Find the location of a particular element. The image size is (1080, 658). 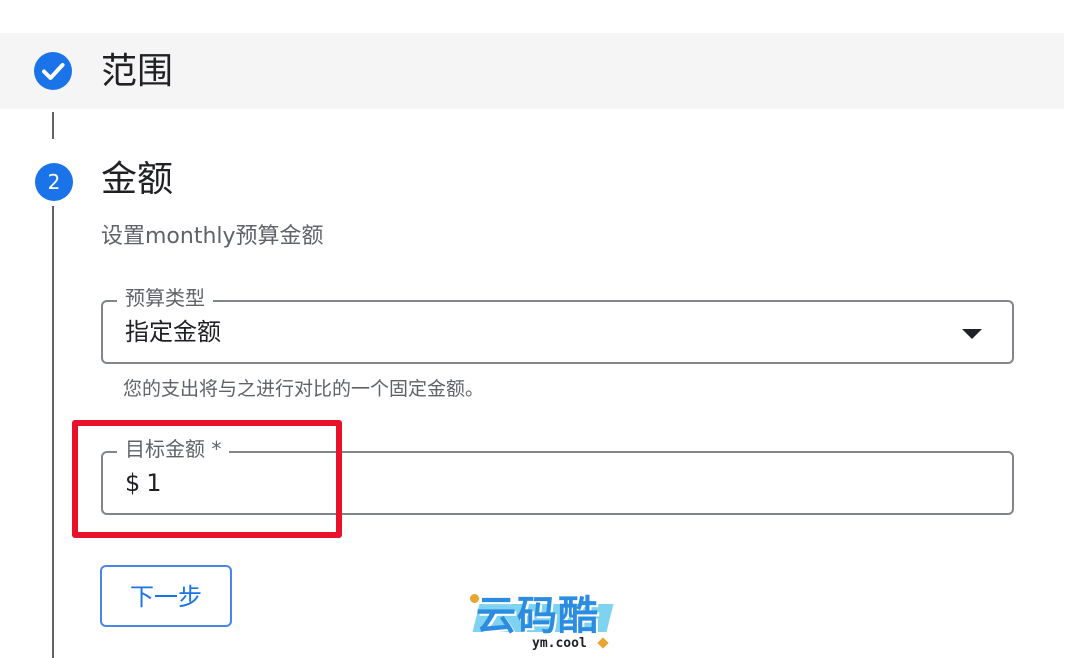

target-amount-label: 目标金额 * is located at coordinates (173, 449).